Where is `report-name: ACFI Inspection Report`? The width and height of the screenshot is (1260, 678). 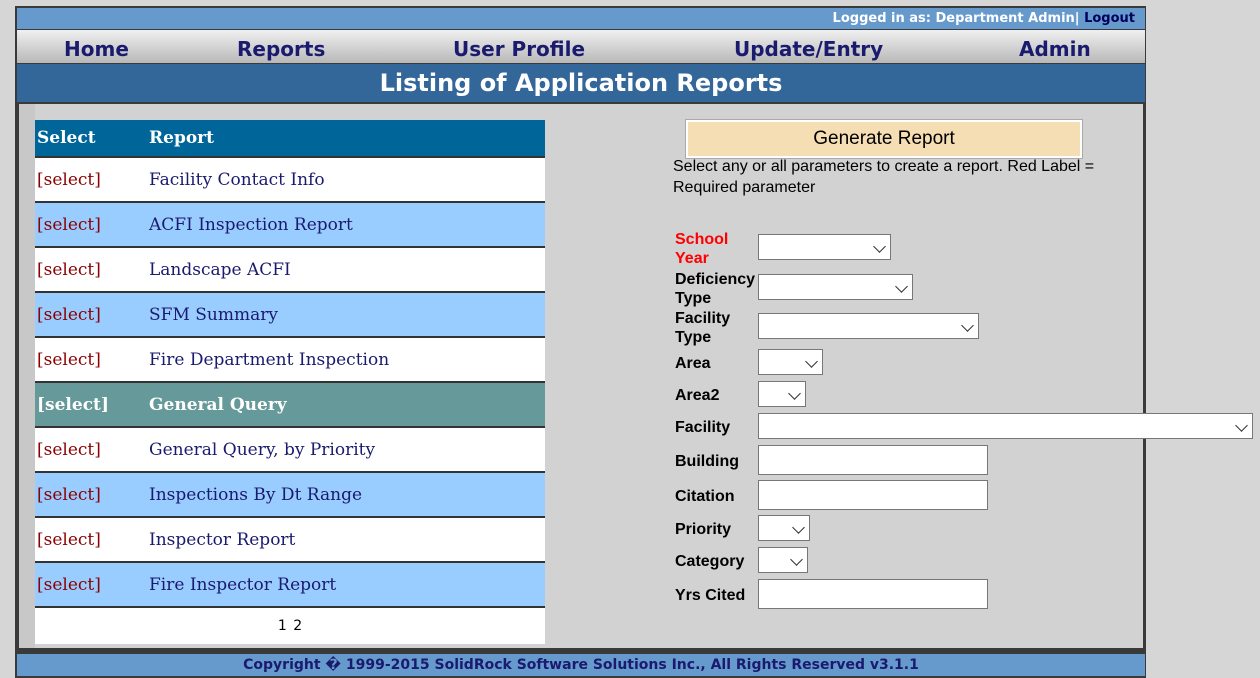 report-name: ACFI Inspection Report is located at coordinates (346, 225).